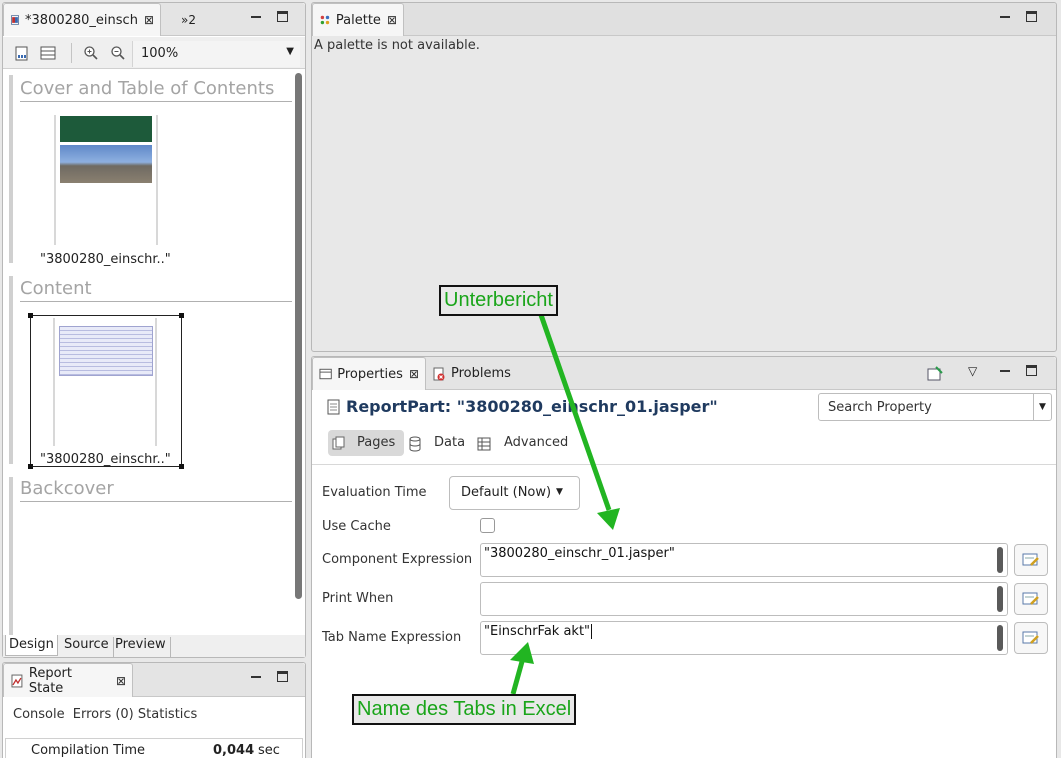 This screenshot has width=1061, height=758. Describe the element at coordinates (464, 709) in the screenshot. I see `annotation-tab-name: Name des Tabs in Excel` at that location.